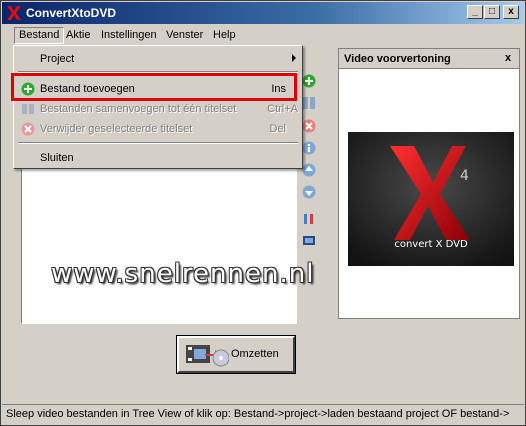 The image size is (526, 426). I want to click on menu-item-label: Project, so click(57, 59).